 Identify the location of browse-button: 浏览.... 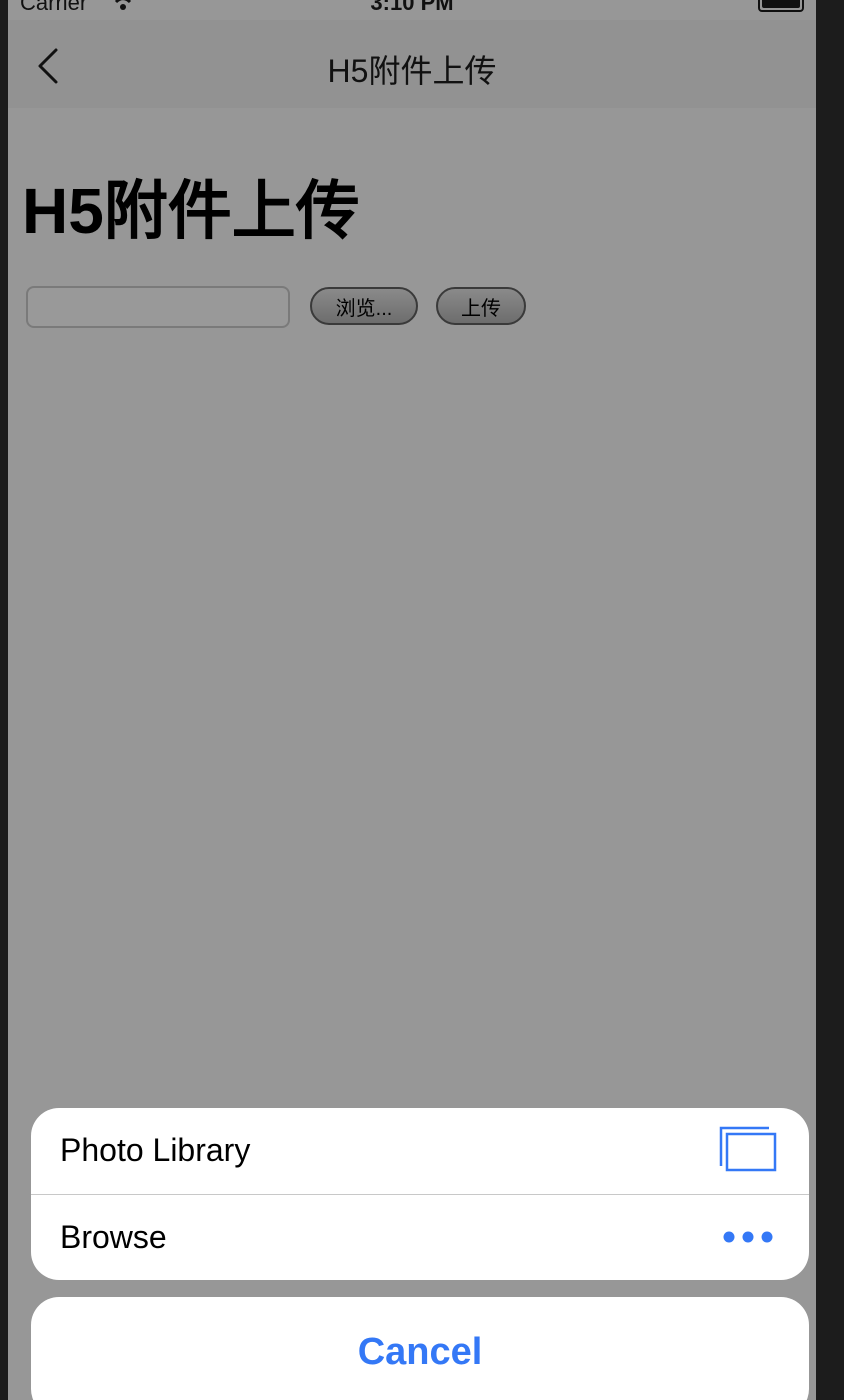
(364, 306).